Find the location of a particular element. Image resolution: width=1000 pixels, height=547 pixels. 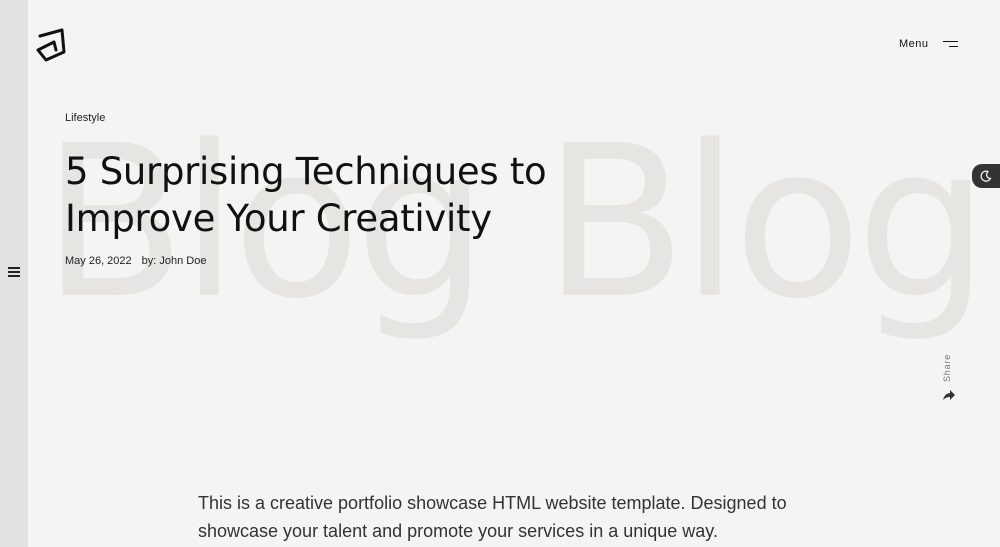

post-meta: May 26, 2022 by: John Doe is located at coordinates (135, 261).